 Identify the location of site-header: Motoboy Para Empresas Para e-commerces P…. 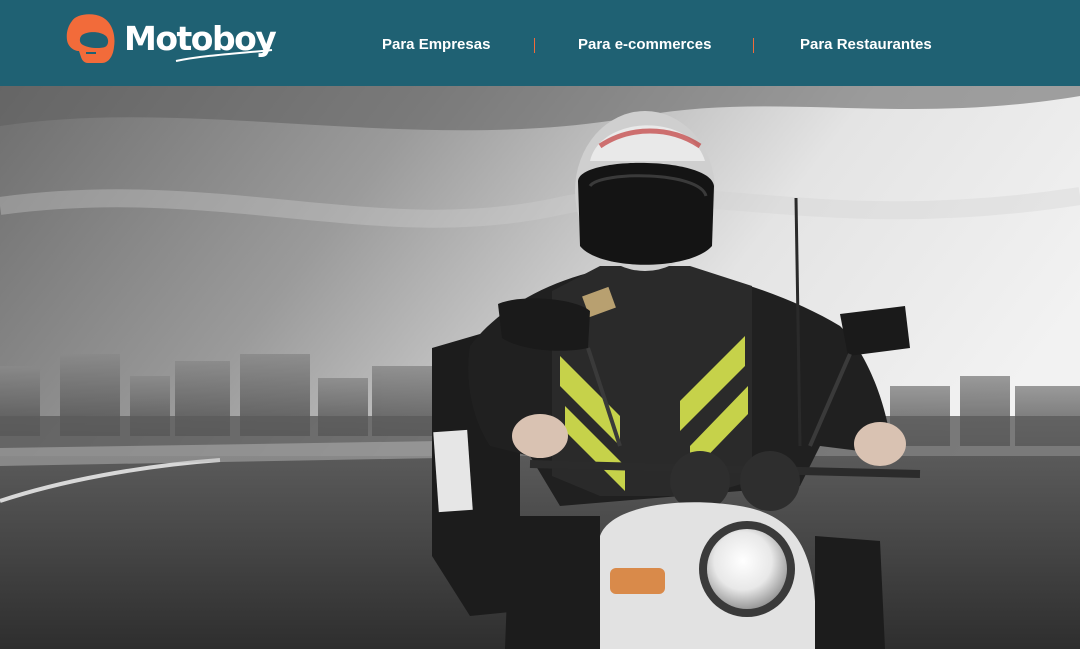
(540, 43).